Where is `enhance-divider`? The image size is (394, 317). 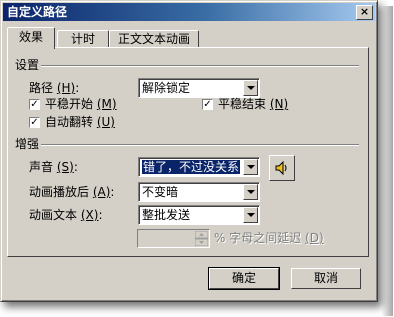 enhance-divider is located at coordinates (200, 145).